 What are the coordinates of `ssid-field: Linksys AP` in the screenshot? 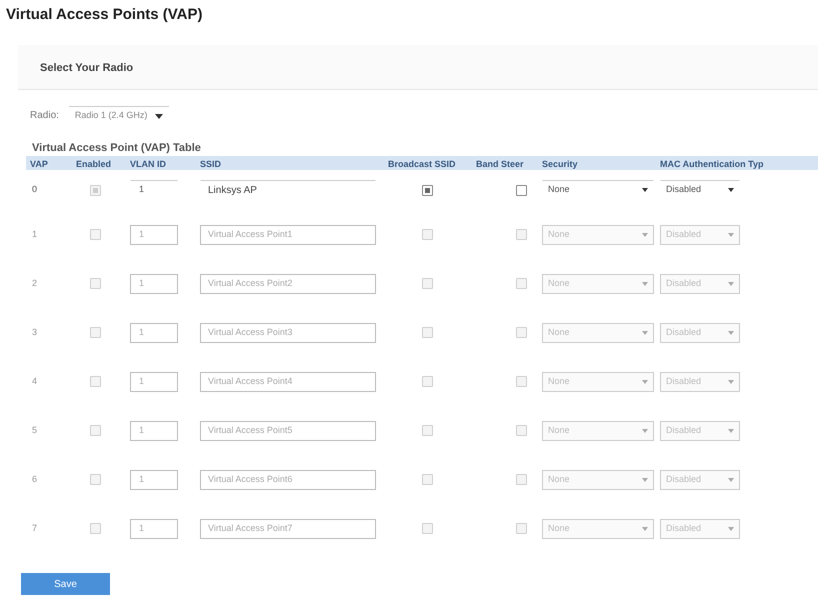 It's located at (288, 190).